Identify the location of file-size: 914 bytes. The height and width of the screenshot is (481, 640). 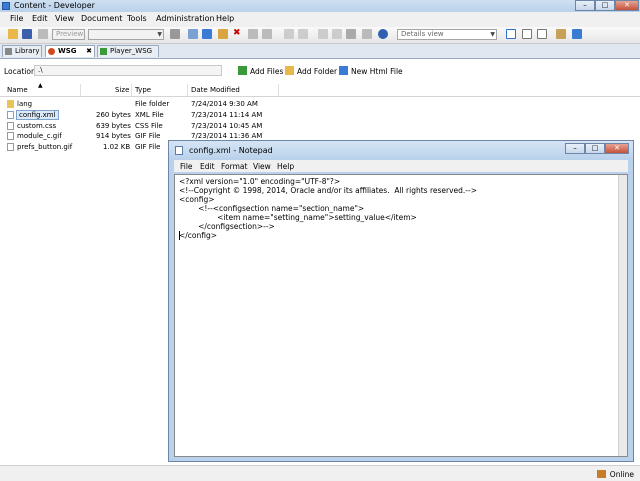
(113, 136).